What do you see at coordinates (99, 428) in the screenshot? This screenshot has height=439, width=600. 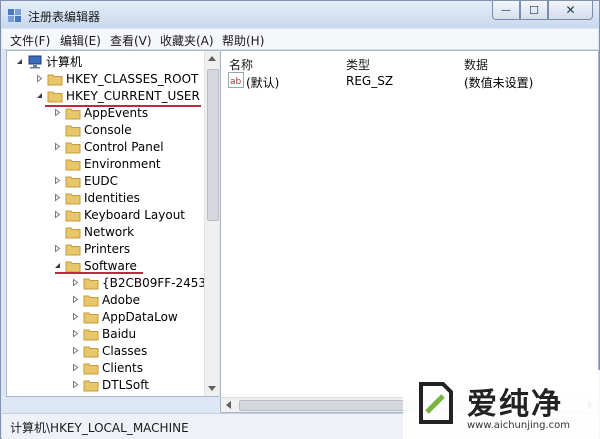 I see `status-path: 计算机\HKEY_LOCAL_MACHINE` at bounding box center [99, 428].